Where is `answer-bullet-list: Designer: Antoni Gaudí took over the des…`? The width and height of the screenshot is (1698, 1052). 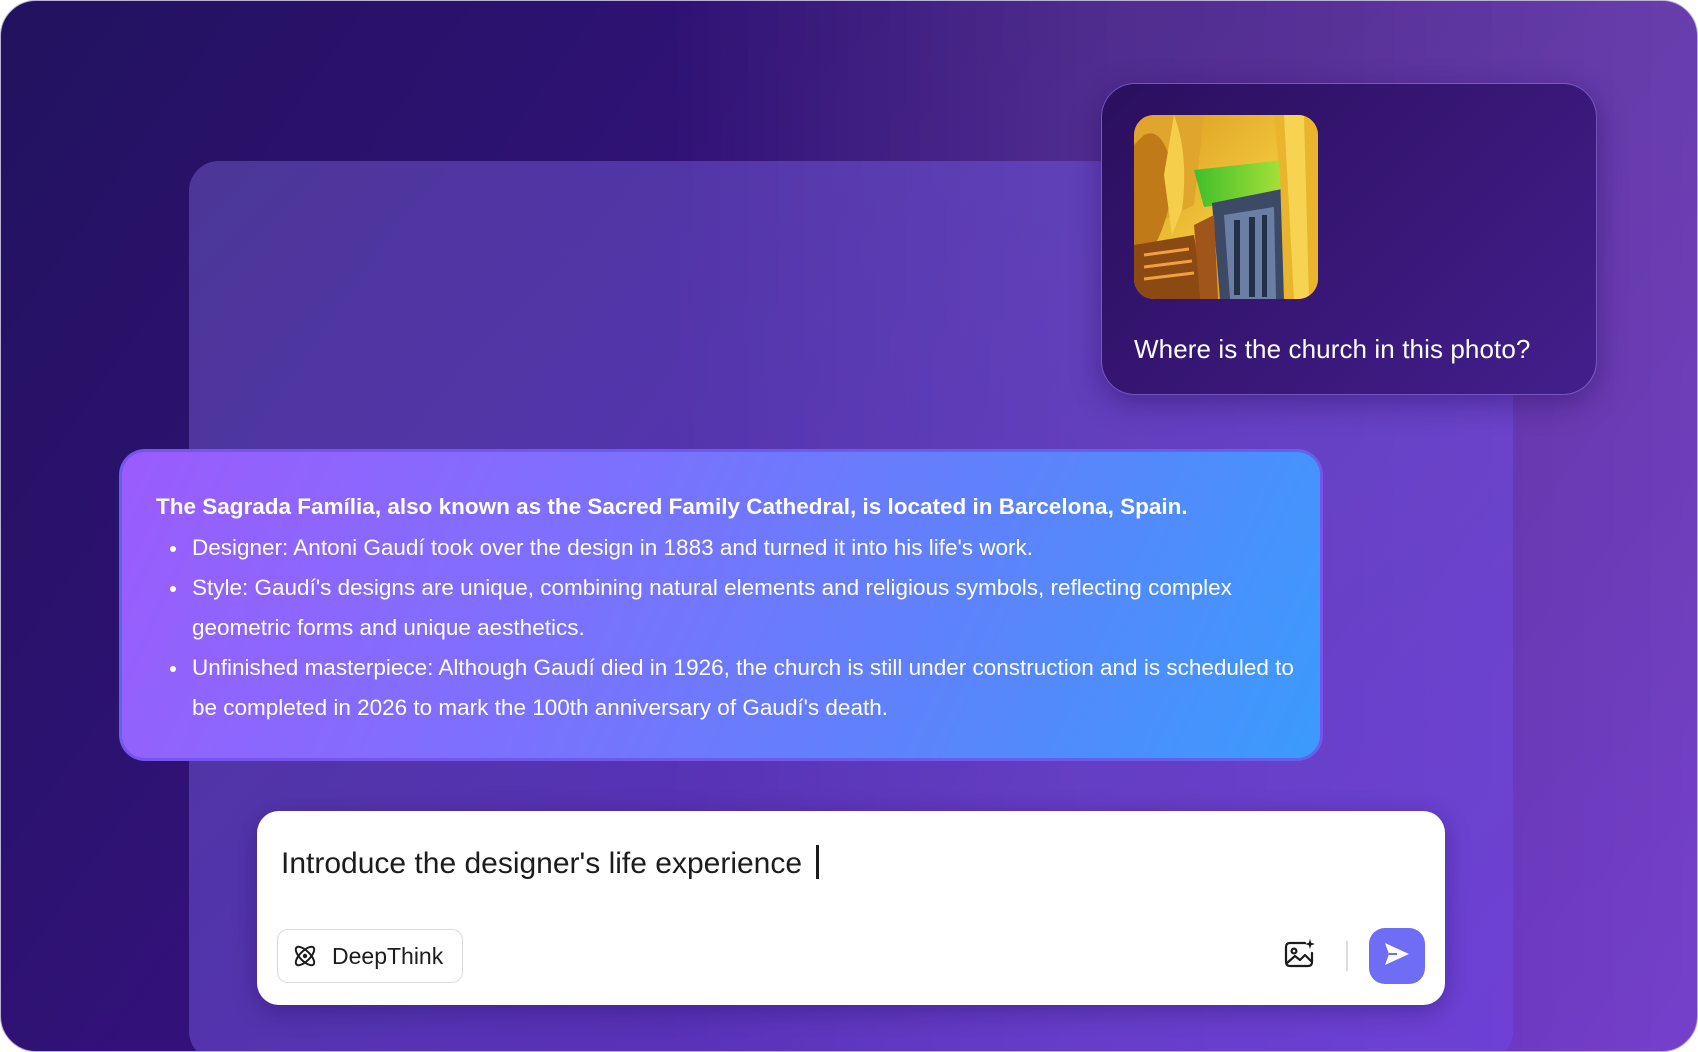 answer-bullet-list: Designer: Antoni Gaudí took over the des… is located at coordinates (731, 628).